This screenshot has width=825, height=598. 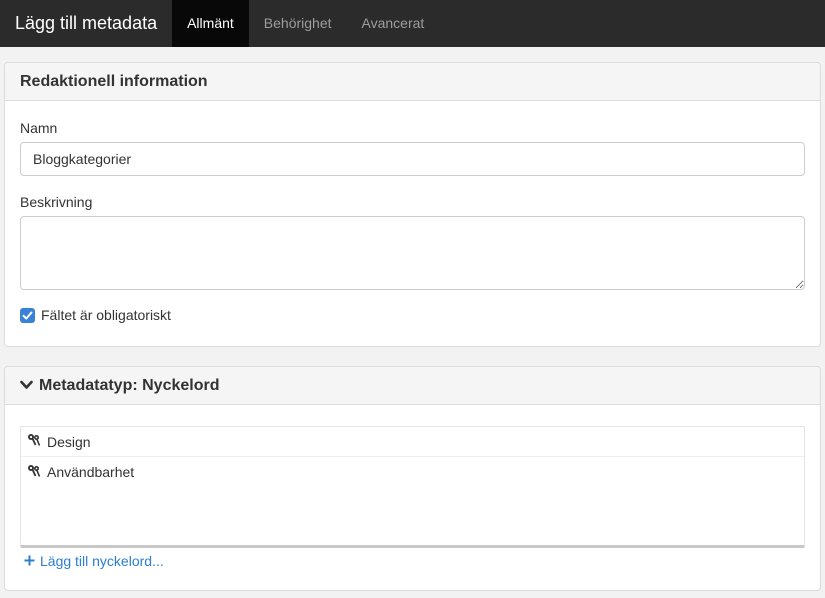 What do you see at coordinates (29, 561) in the screenshot?
I see `plus-icon` at bounding box center [29, 561].